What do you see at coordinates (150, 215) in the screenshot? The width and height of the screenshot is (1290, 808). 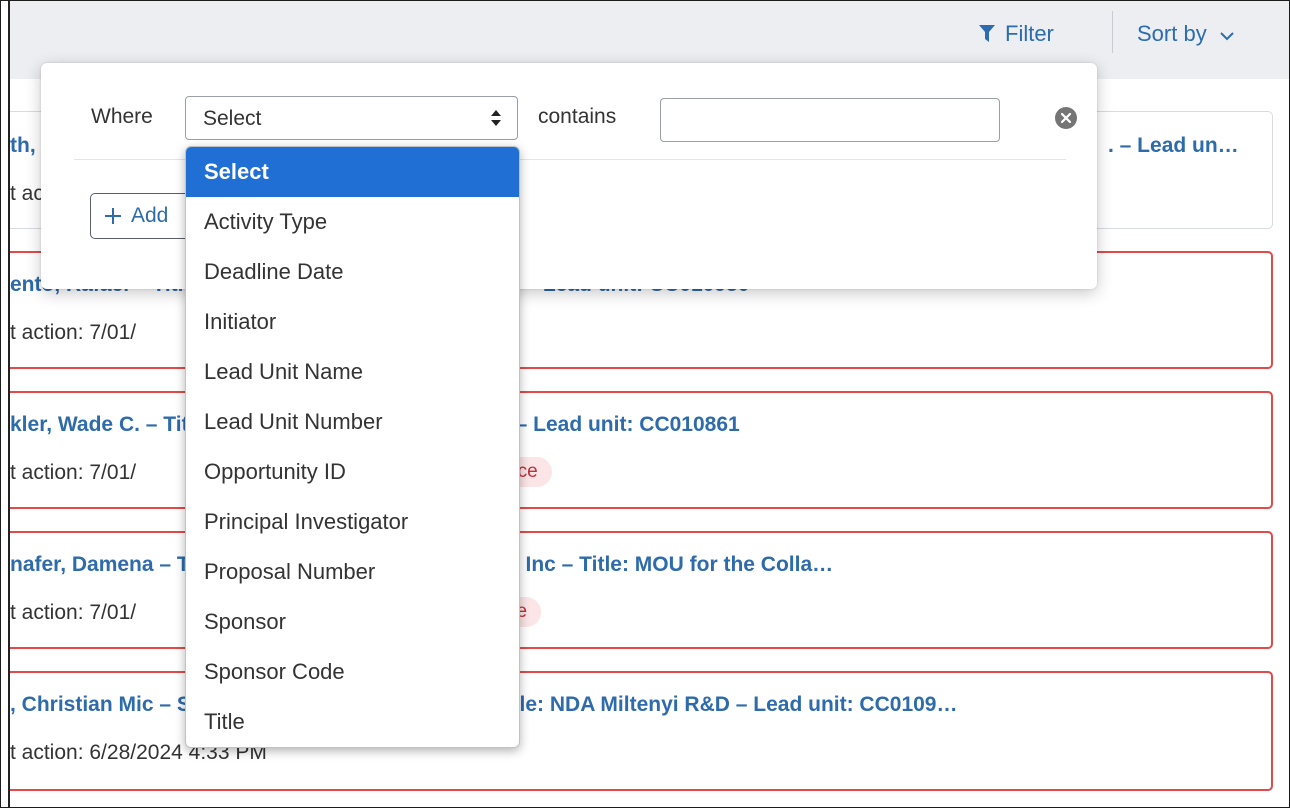 I see `add-filter-label: Add` at bounding box center [150, 215].